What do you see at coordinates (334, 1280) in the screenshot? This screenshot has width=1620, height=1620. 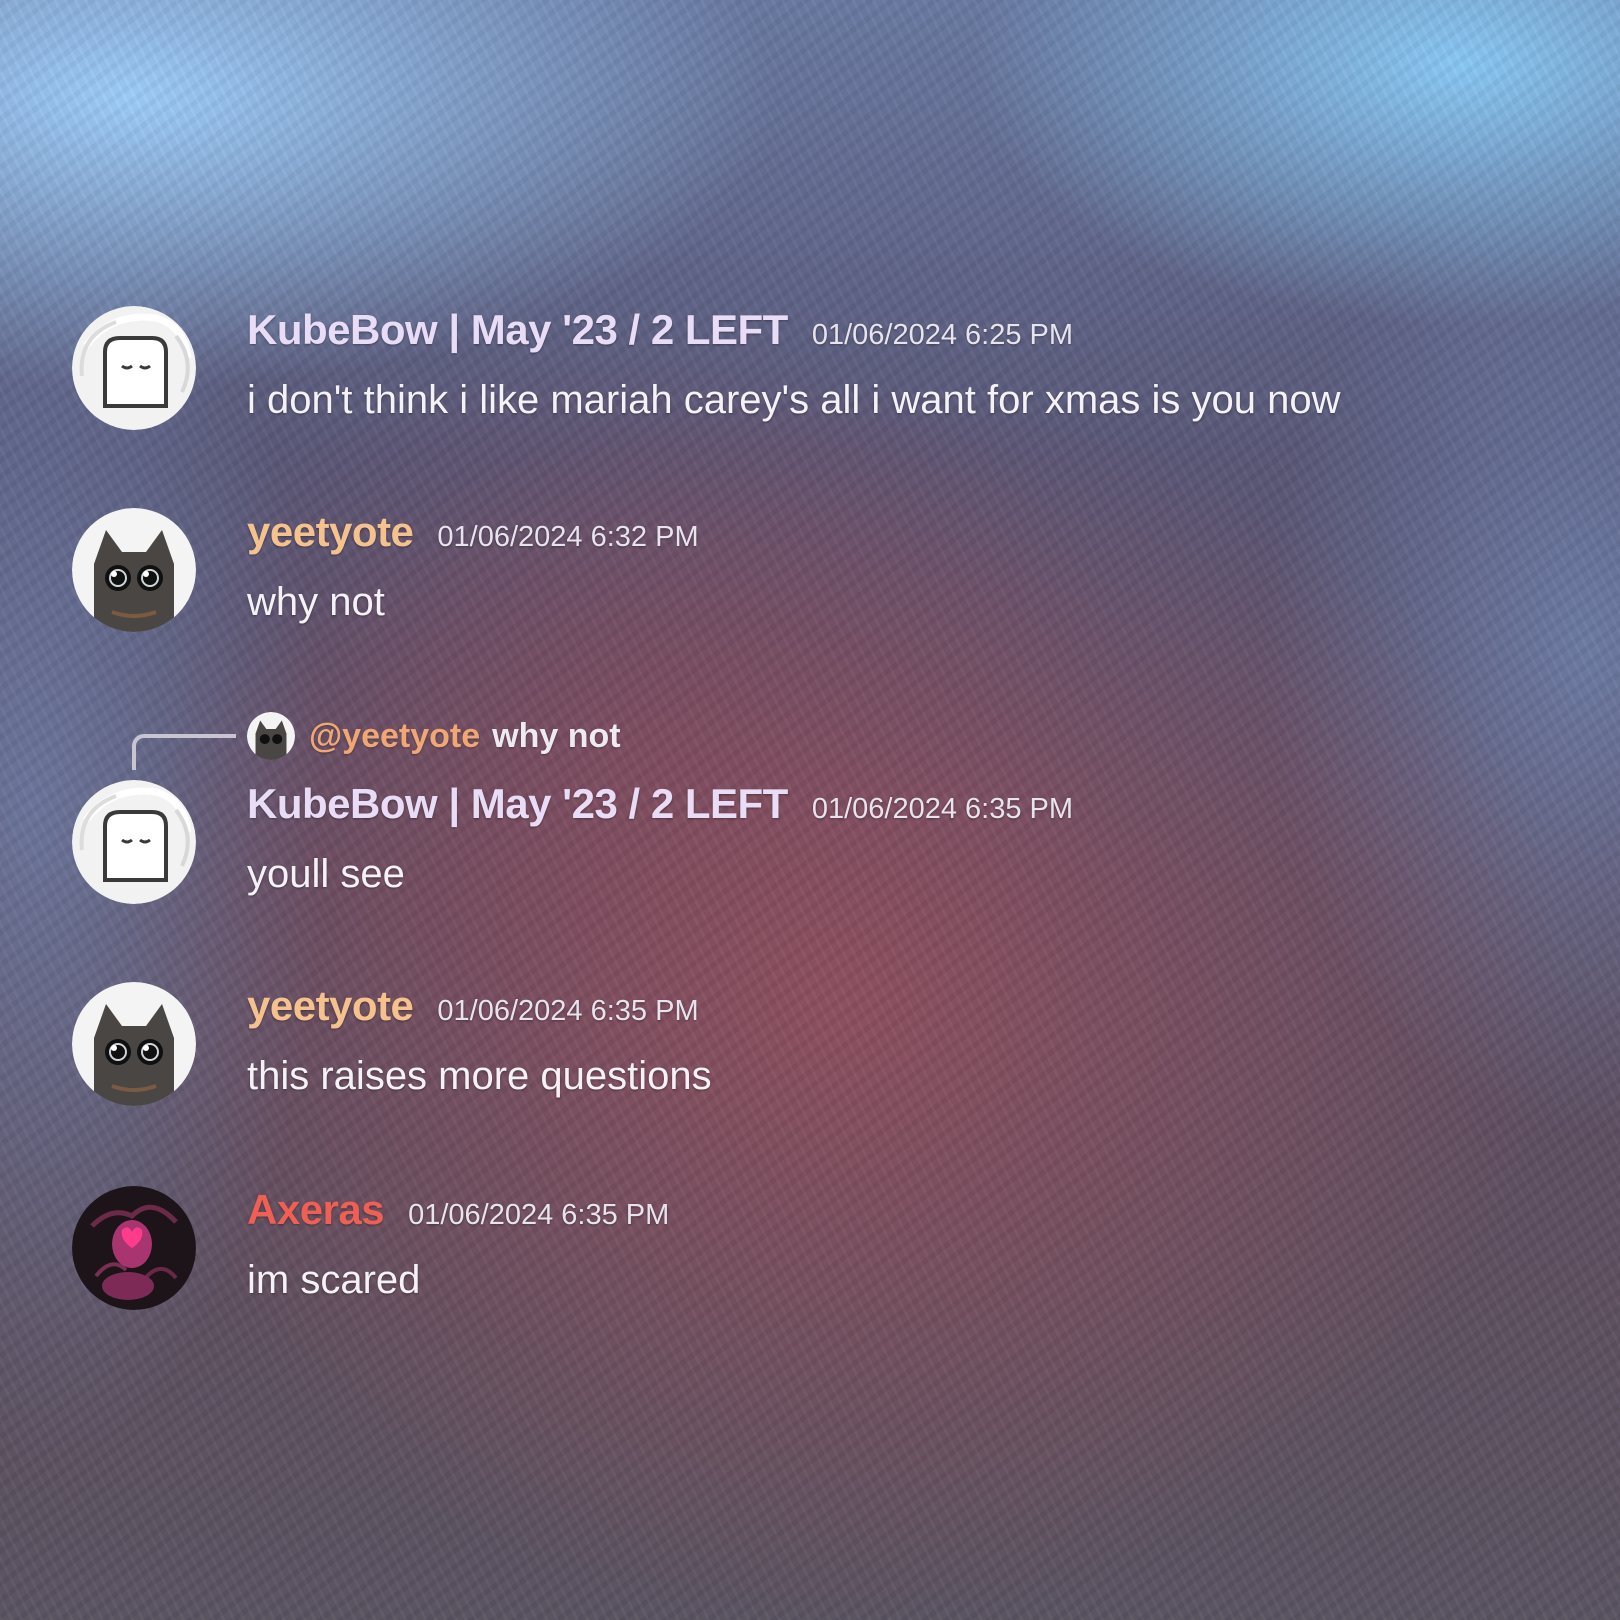 I see `message-text: im scared` at bounding box center [334, 1280].